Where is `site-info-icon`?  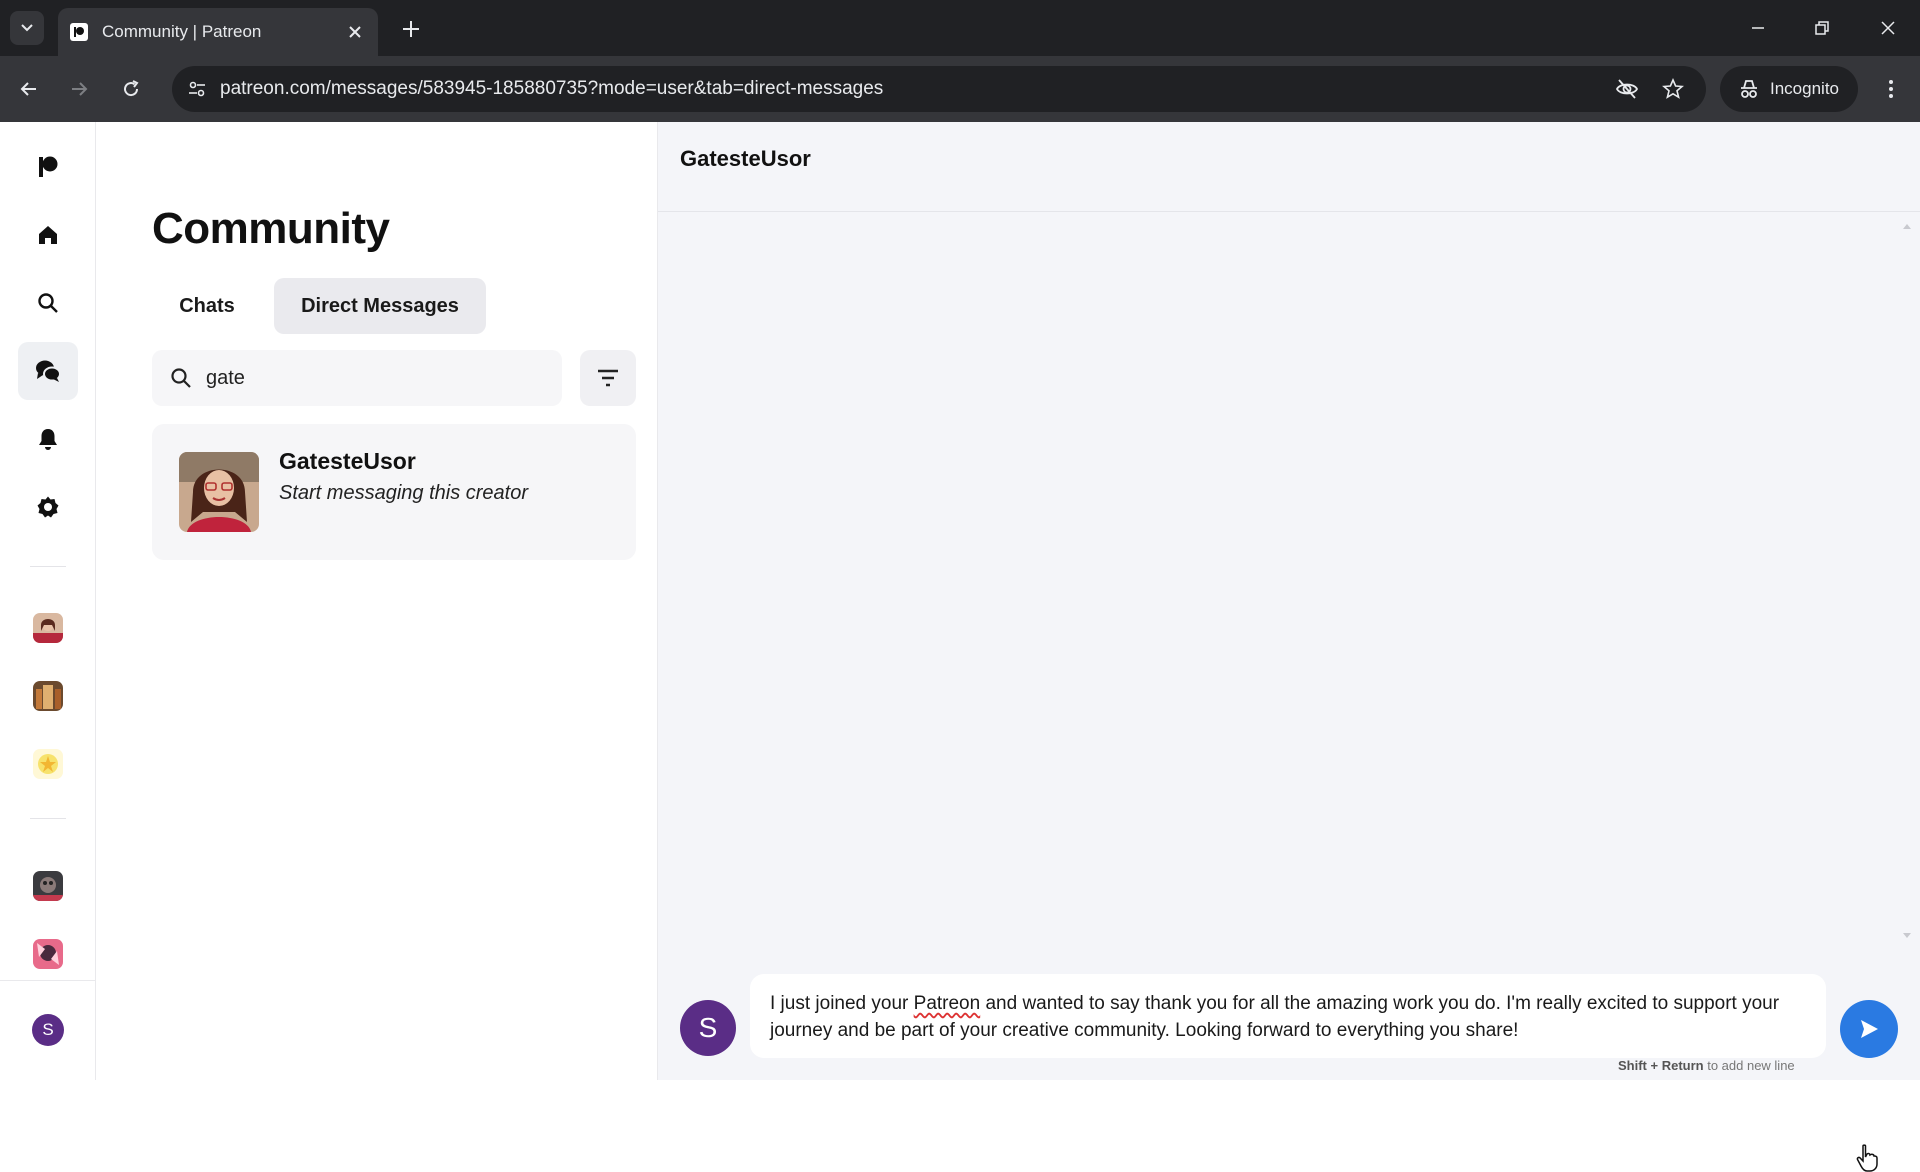
site-info-icon is located at coordinates (197, 89).